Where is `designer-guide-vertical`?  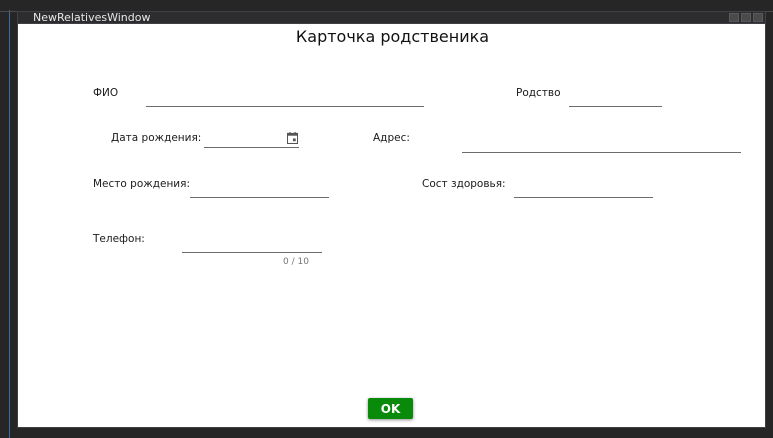
designer-guide-vertical is located at coordinates (9, 224).